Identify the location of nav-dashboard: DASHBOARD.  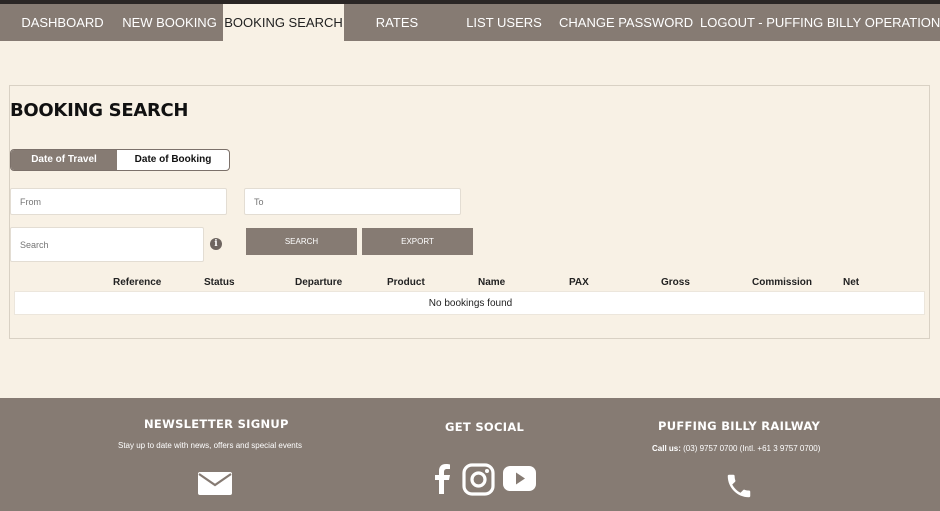
(62, 22).